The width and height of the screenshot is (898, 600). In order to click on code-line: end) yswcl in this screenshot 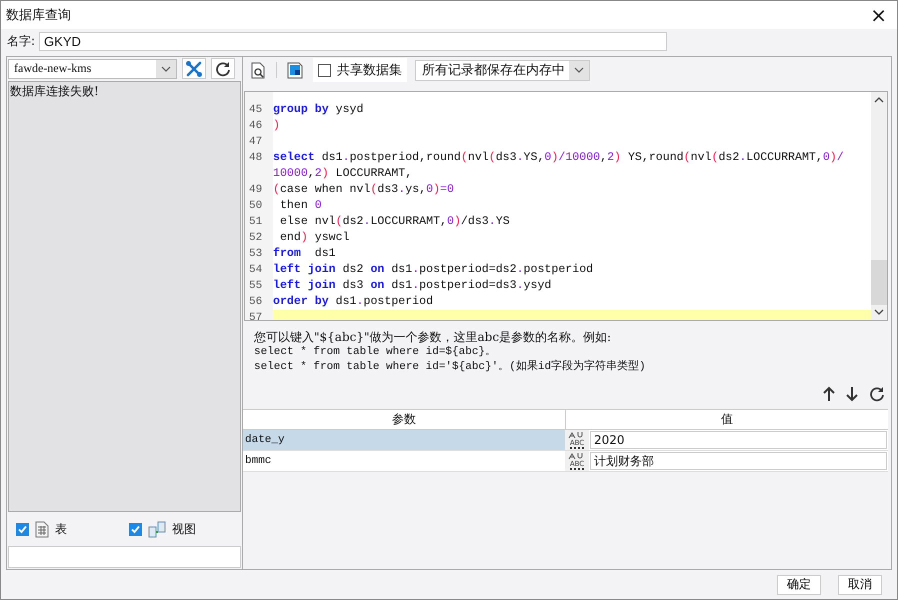, I will do `click(314, 238)`.